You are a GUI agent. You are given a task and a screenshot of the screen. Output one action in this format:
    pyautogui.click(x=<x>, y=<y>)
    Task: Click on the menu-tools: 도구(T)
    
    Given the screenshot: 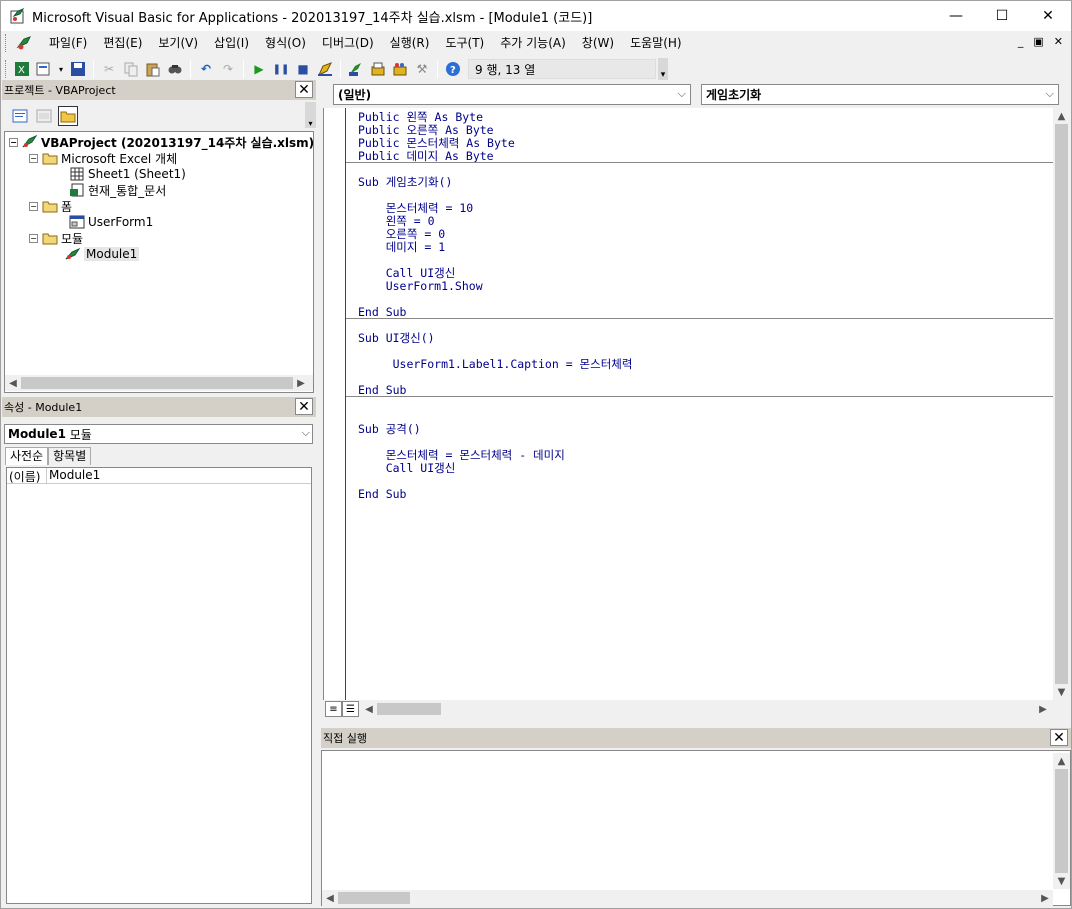 What is the action you would take?
    pyautogui.click(x=464, y=43)
    